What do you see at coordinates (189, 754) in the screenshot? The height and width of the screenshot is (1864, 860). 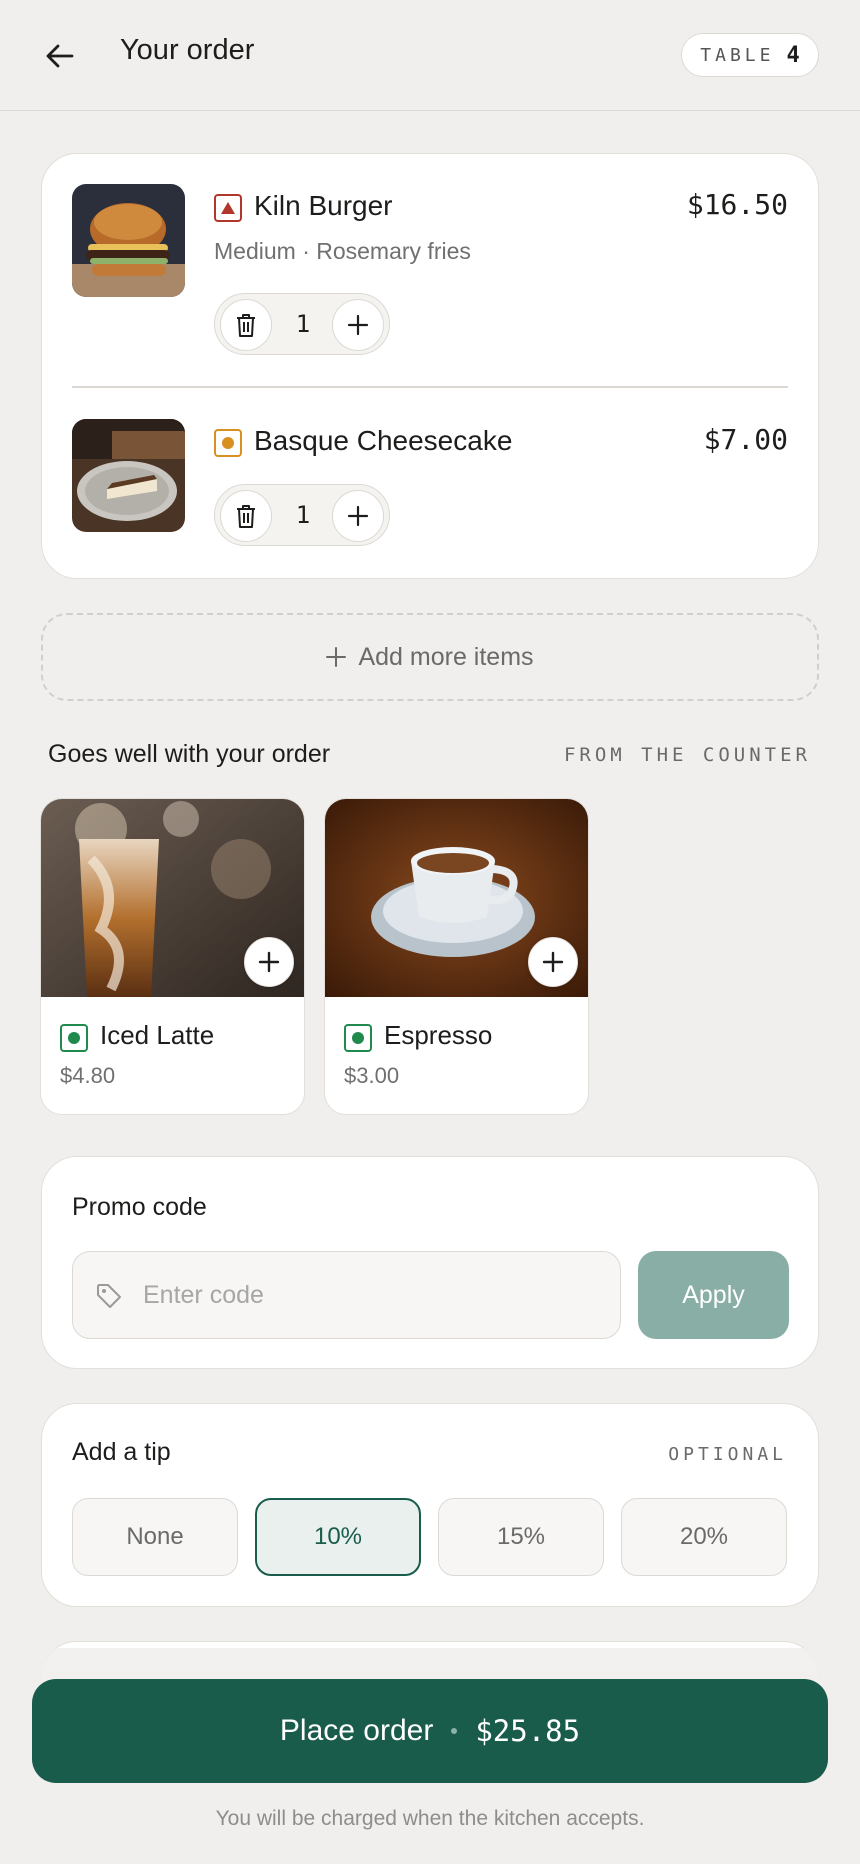 I see `suggestions-title: Goes well with your order` at bounding box center [189, 754].